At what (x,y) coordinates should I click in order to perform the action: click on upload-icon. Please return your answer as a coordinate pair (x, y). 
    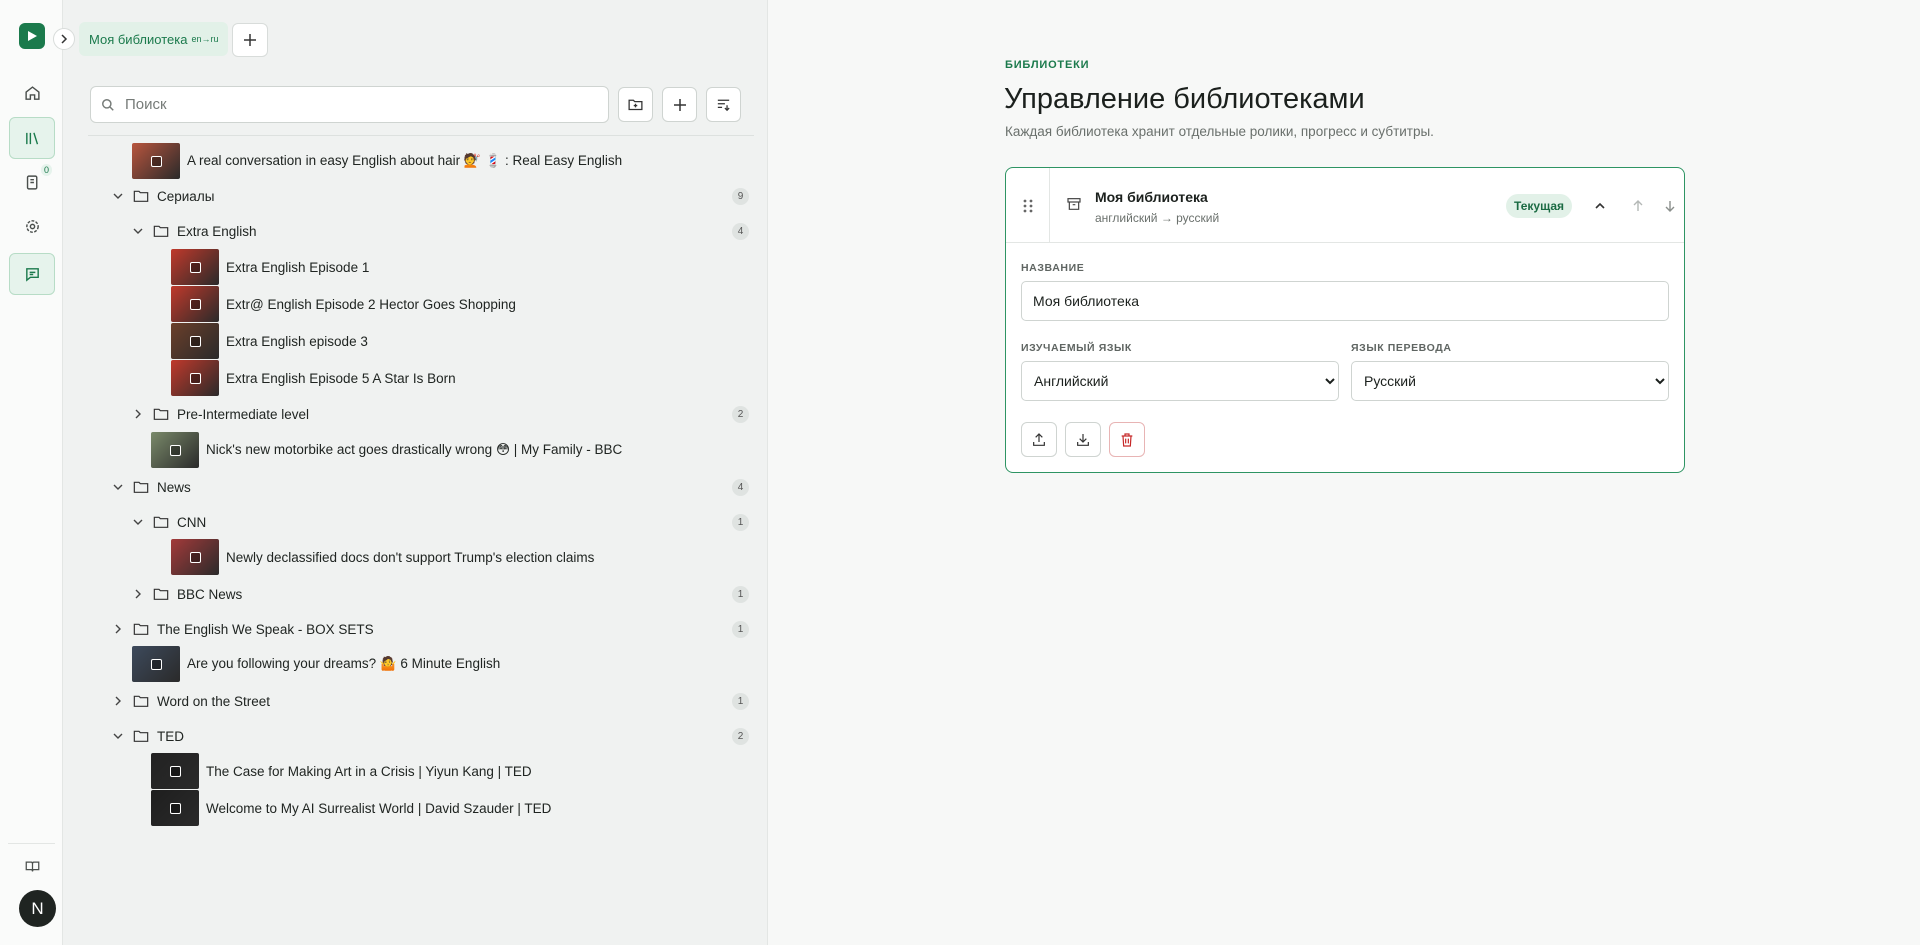
    Looking at the image, I should click on (1039, 439).